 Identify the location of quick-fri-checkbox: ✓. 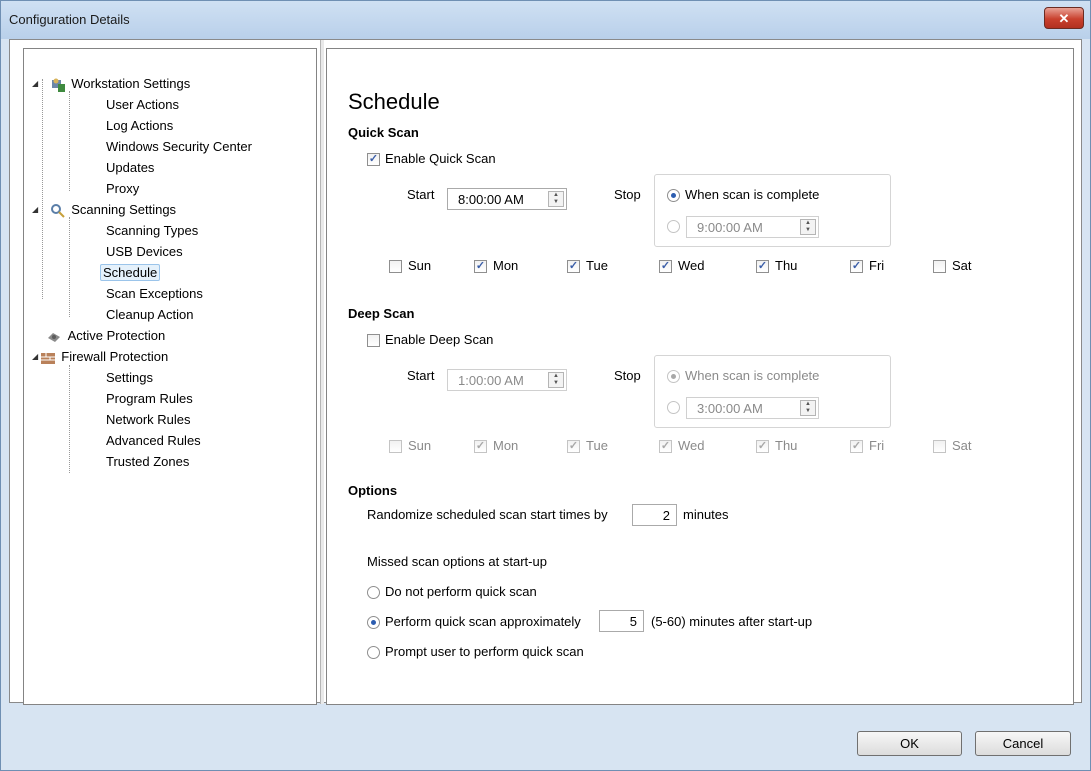
(856, 266).